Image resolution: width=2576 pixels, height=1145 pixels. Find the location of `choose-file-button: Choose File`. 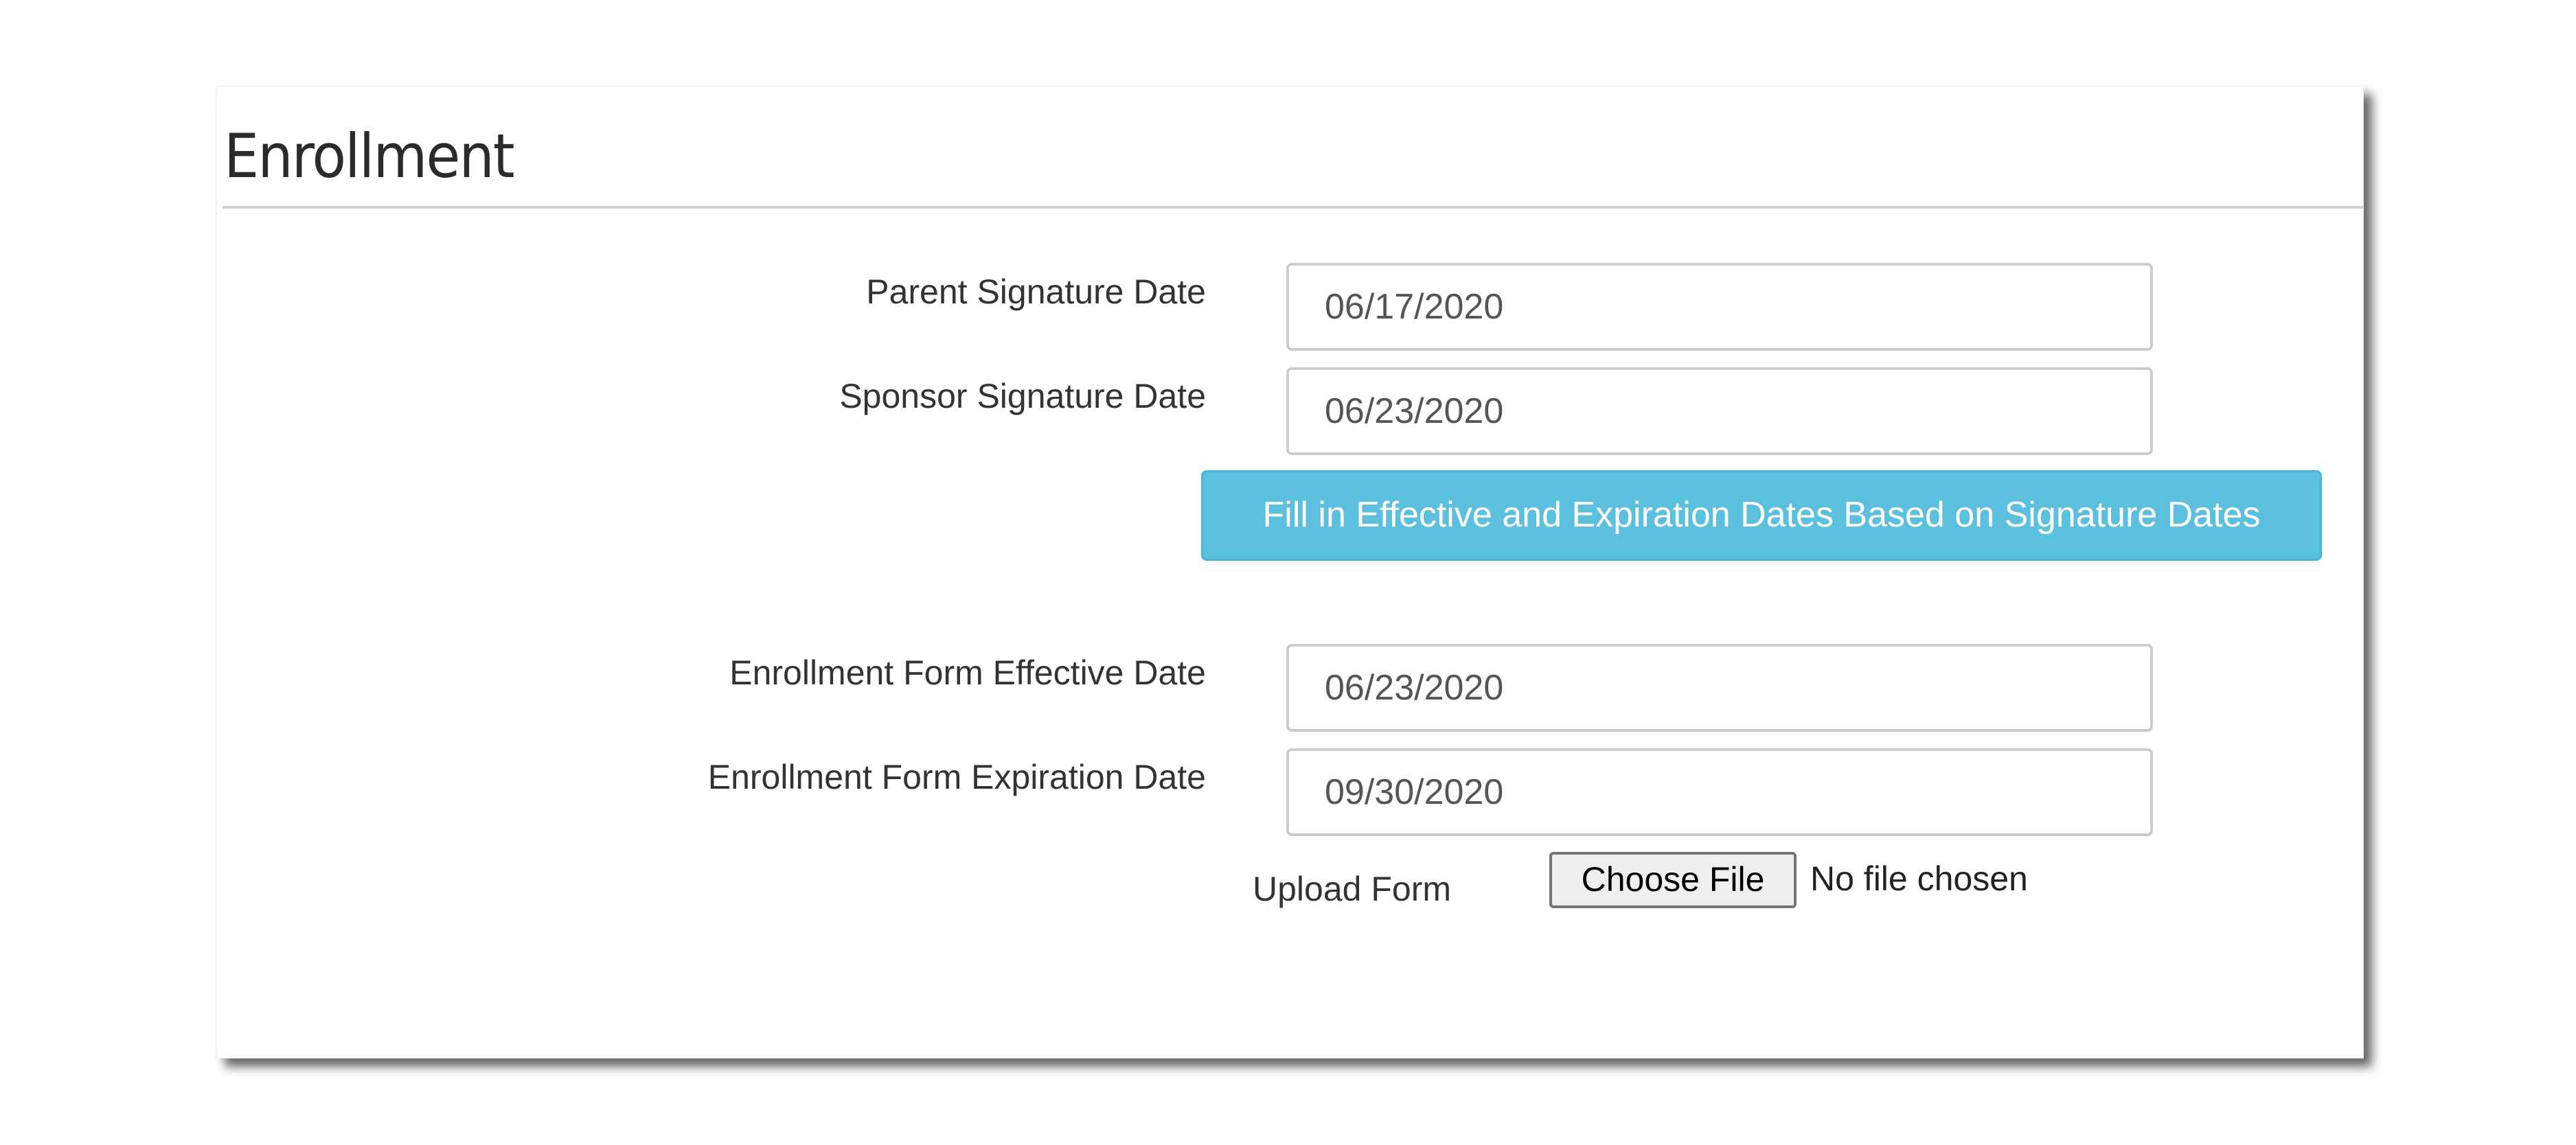

choose-file-button: Choose File is located at coordinates (1673, 880).